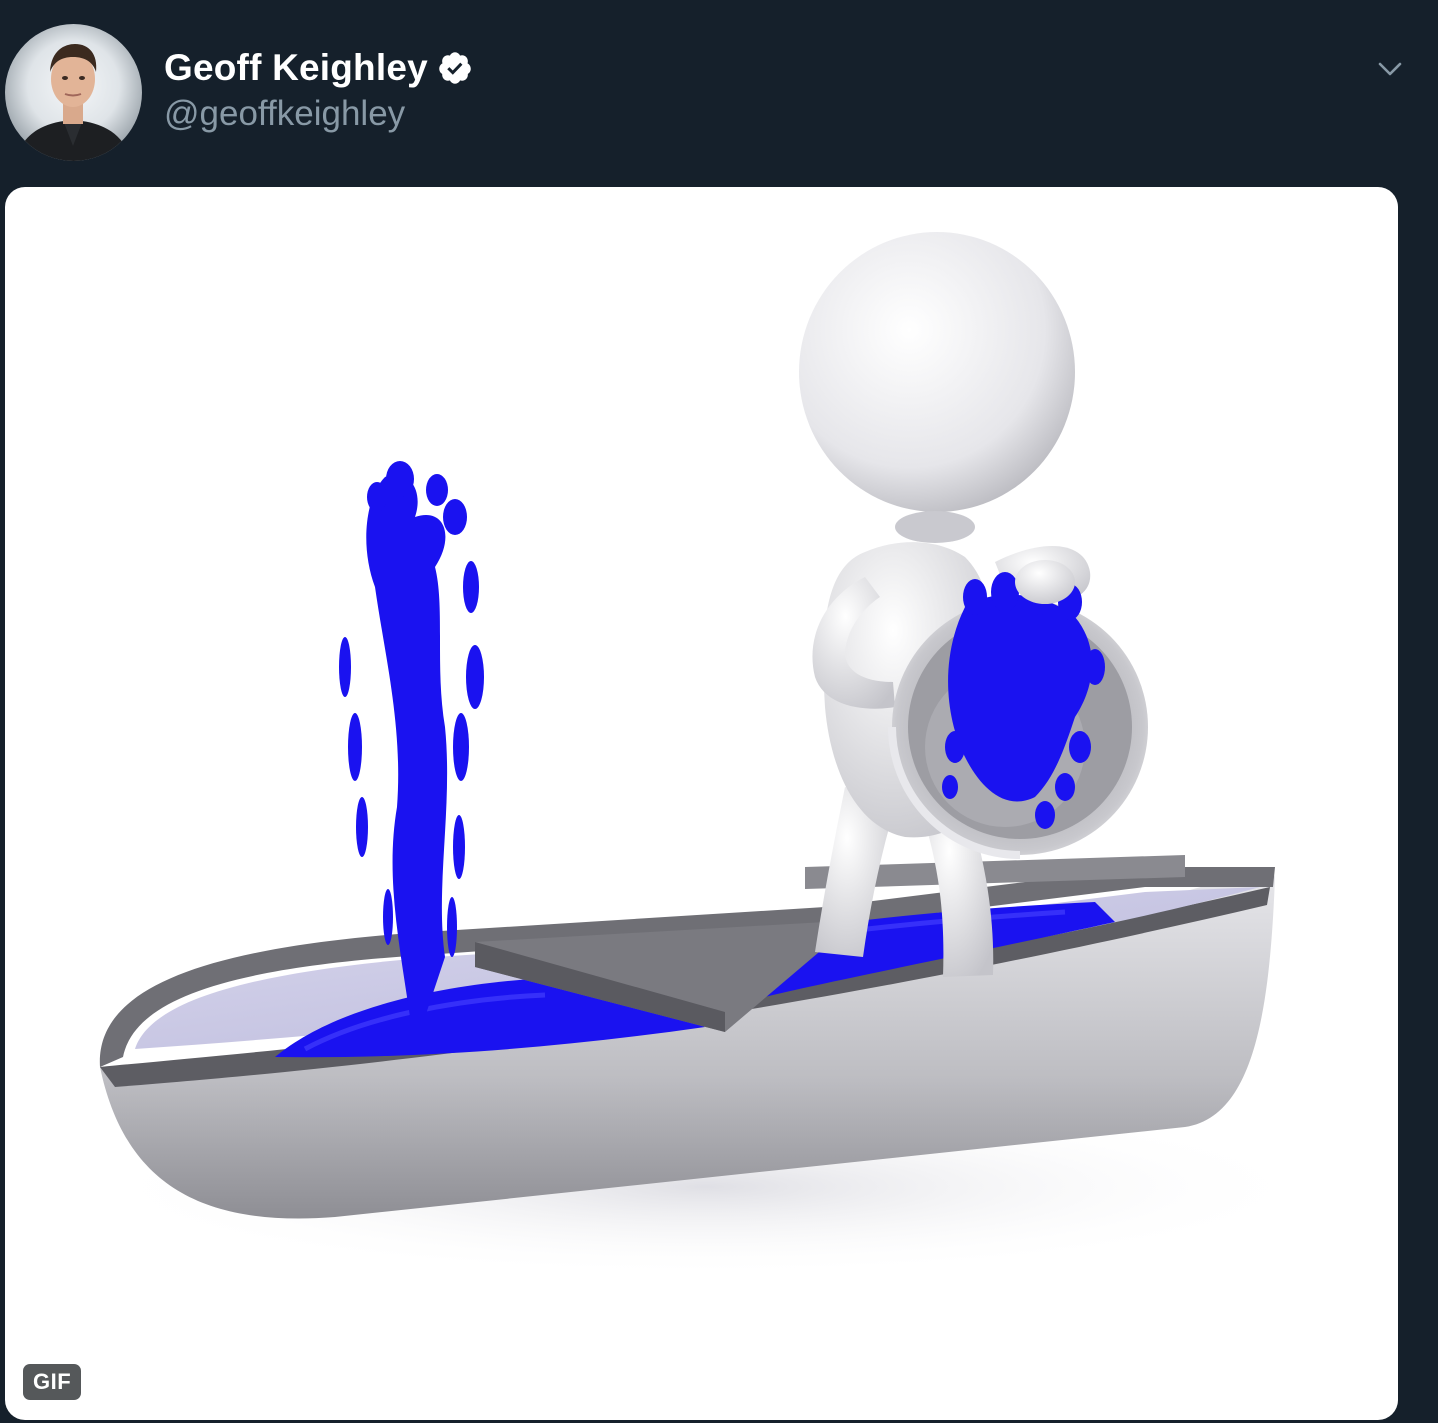 This screenshot has width=1438, height=1423. I want to click on tweet-menu-button, so click(1390, 69).